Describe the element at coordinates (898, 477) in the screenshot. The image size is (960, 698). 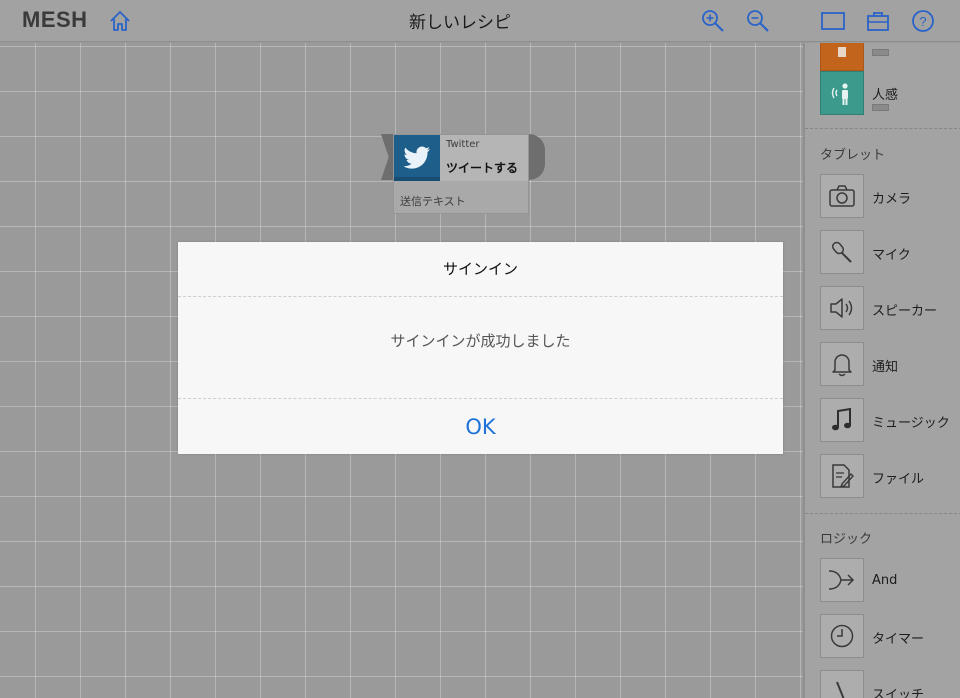
I see `tablet-item-file: ファイル` at that location.